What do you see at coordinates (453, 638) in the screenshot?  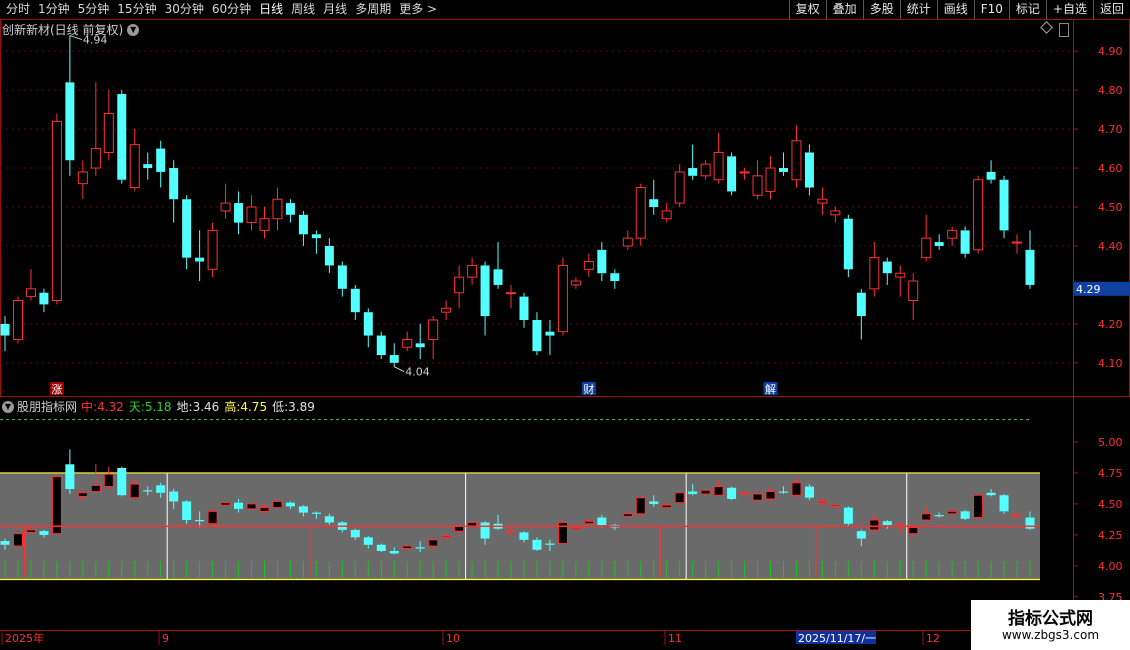 I see `time-label-2: 10` at bounding box center [453, 638].